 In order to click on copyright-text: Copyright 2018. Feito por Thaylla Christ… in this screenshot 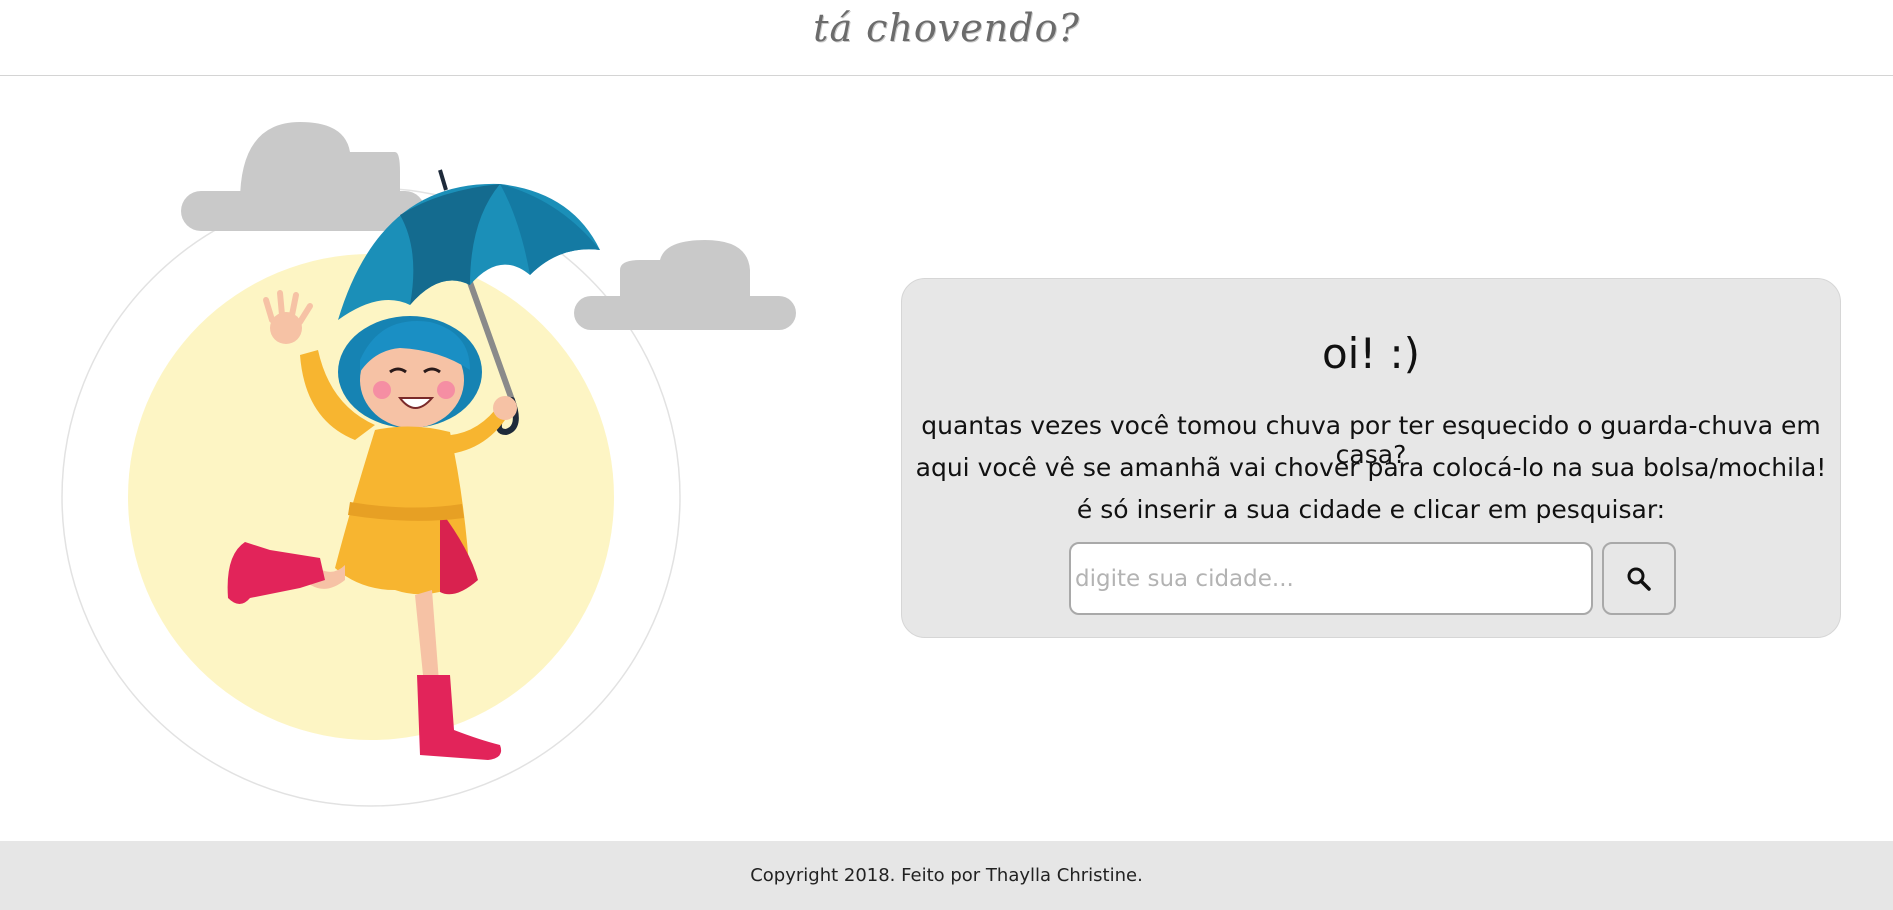, I will do `click(946, 875)`.